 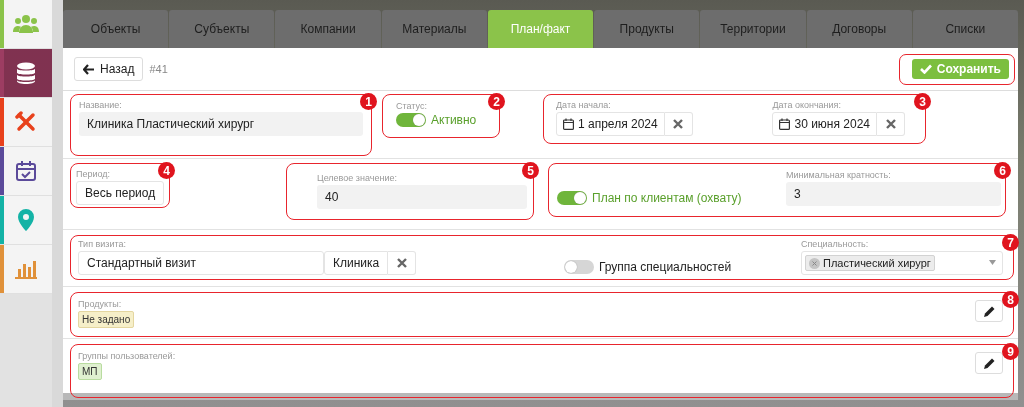 I want to click on callout-number: 4, so click(x=166, y=170).